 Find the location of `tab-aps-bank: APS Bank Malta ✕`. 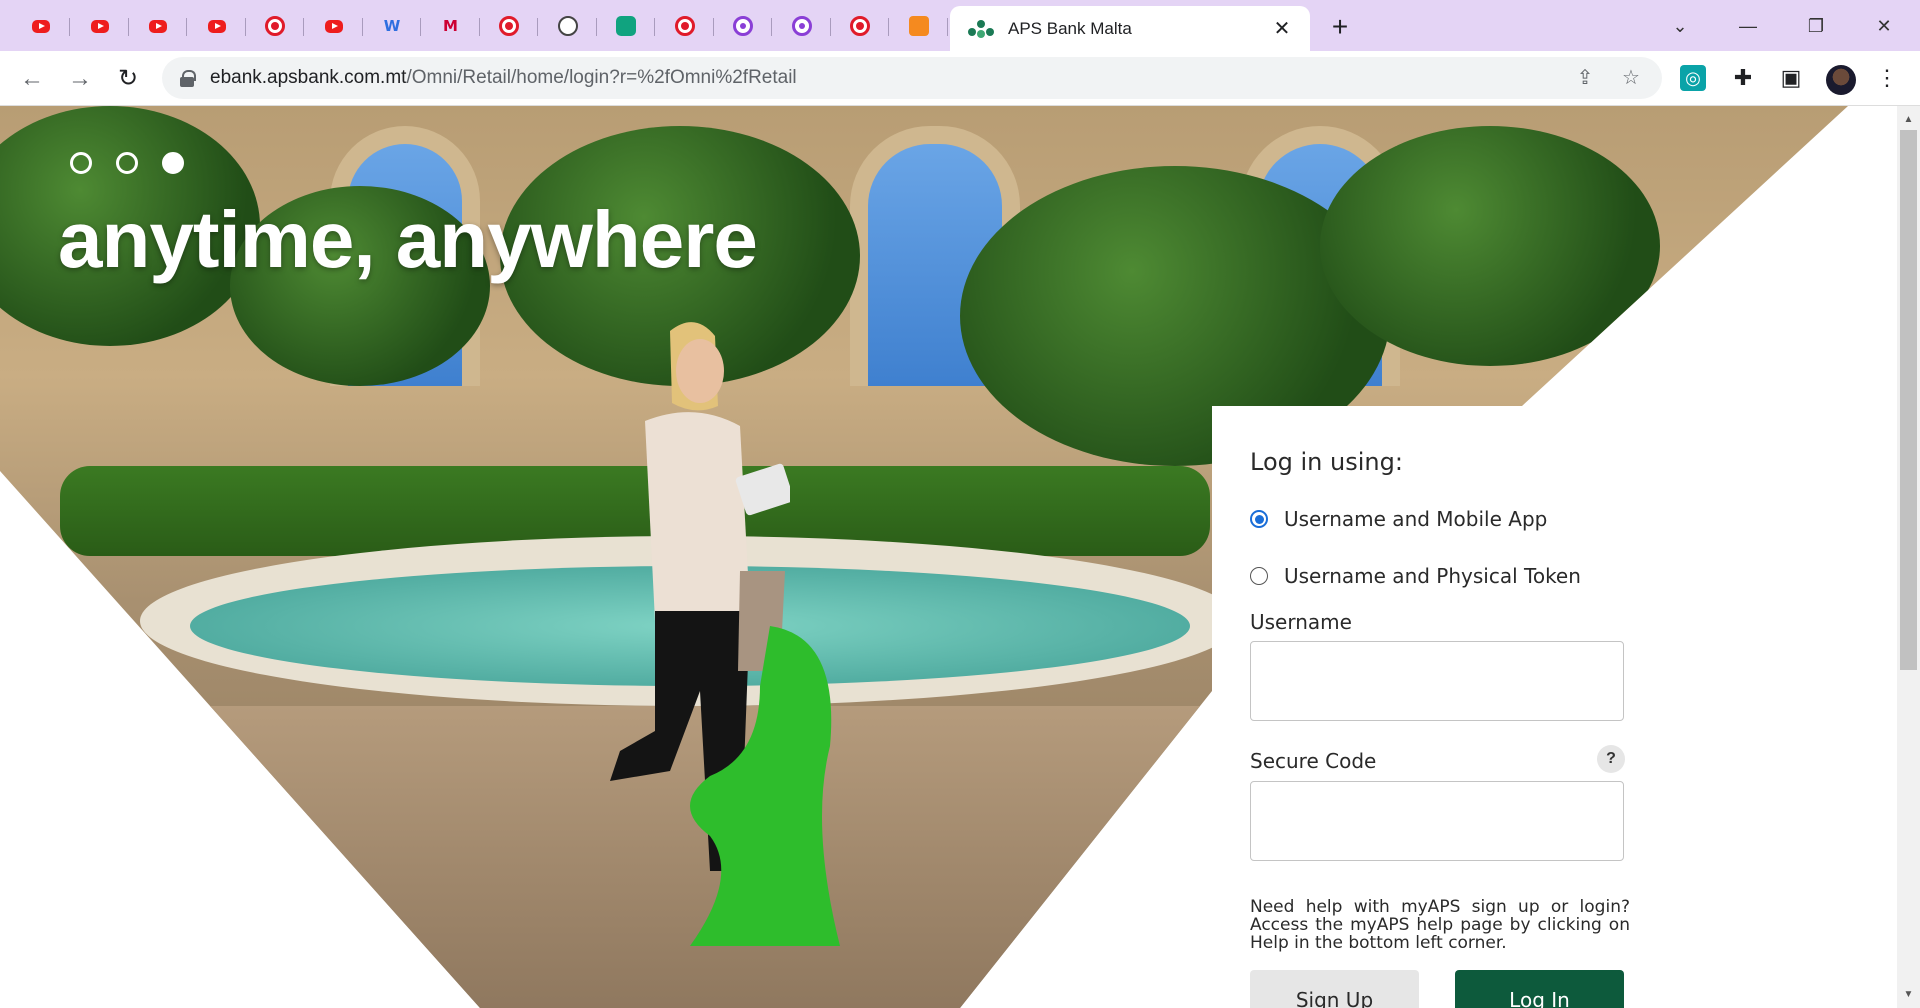

tab-aps-bank: APS Bank Malta ✕ is located at coordinates (1130, 28).